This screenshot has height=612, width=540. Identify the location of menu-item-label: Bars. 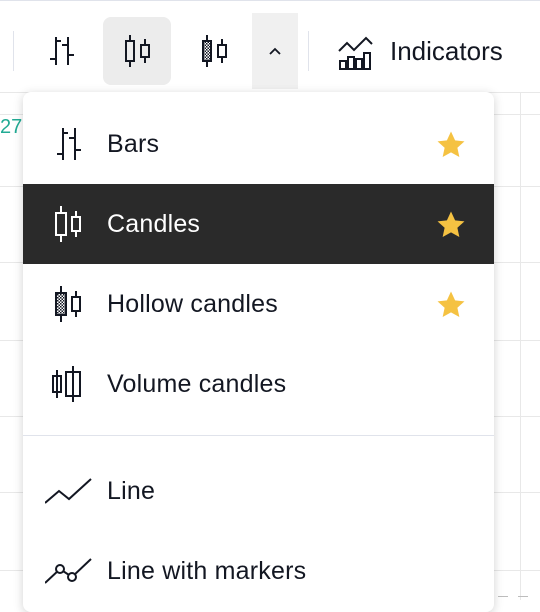
(133, 143).